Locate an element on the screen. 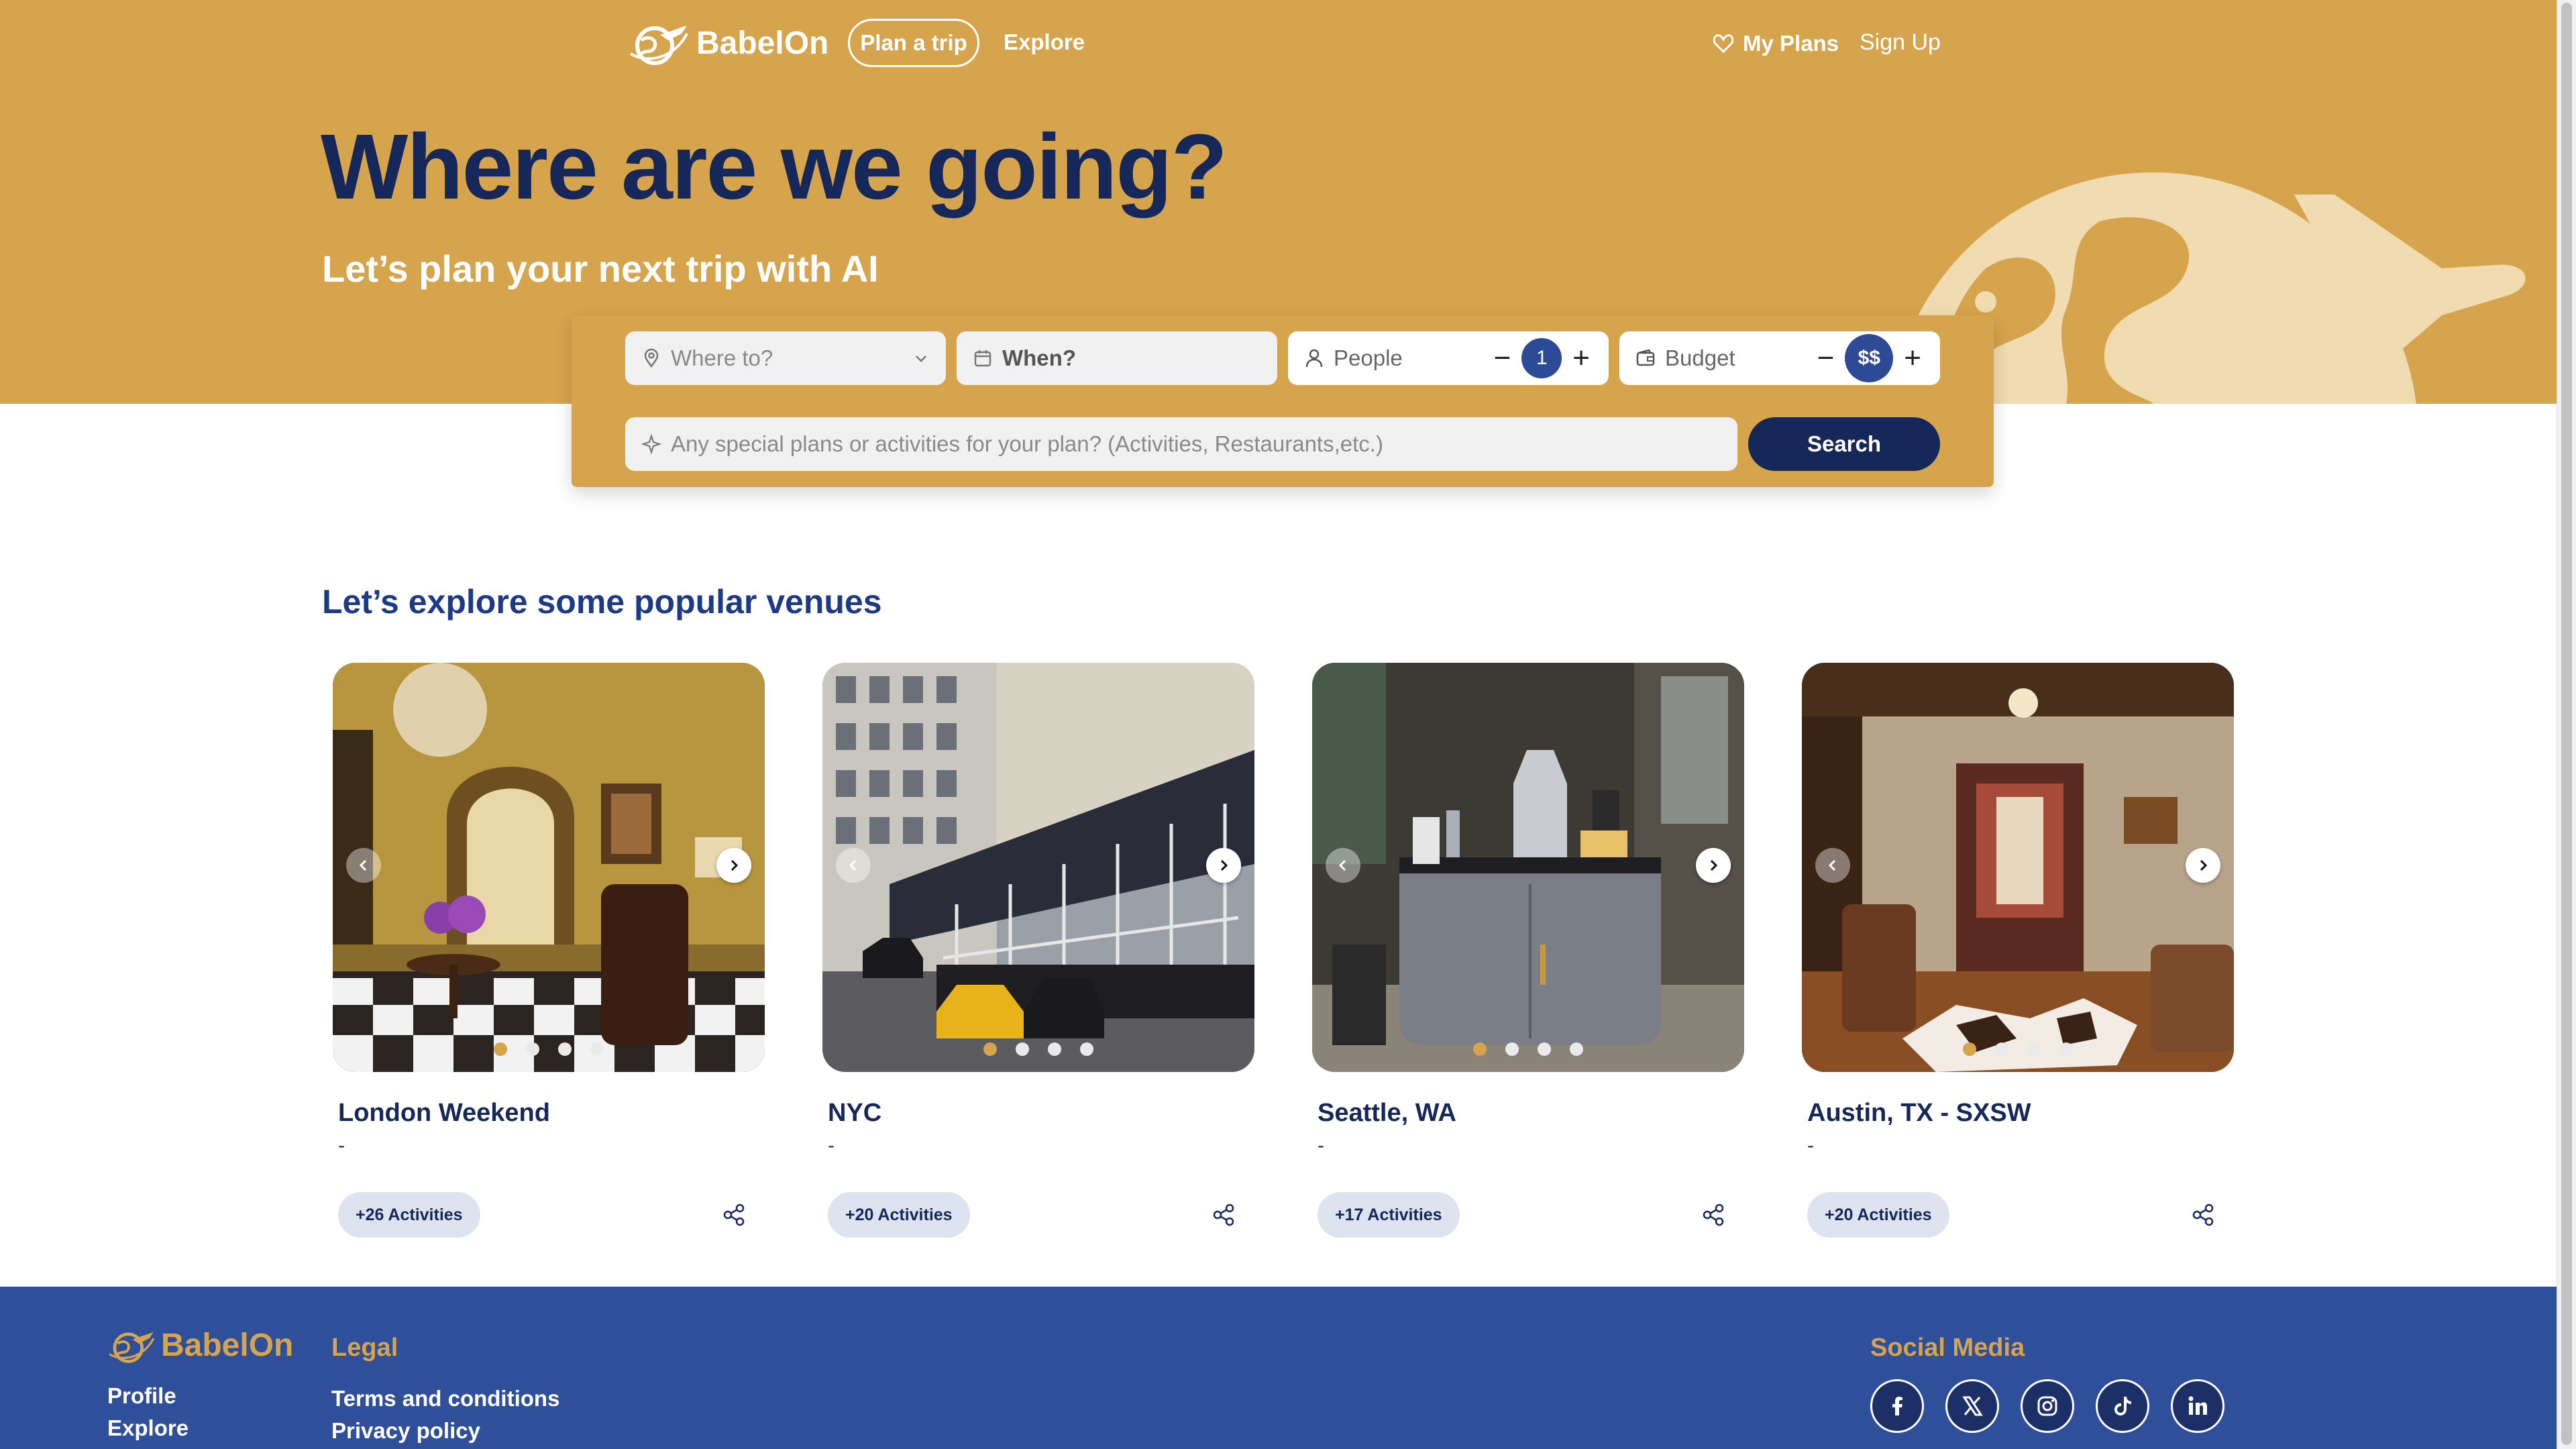 Image resolution: width=2576 pixels, height=1449 pixels. nyc-street-photo is located at coordinates (1038, 867).